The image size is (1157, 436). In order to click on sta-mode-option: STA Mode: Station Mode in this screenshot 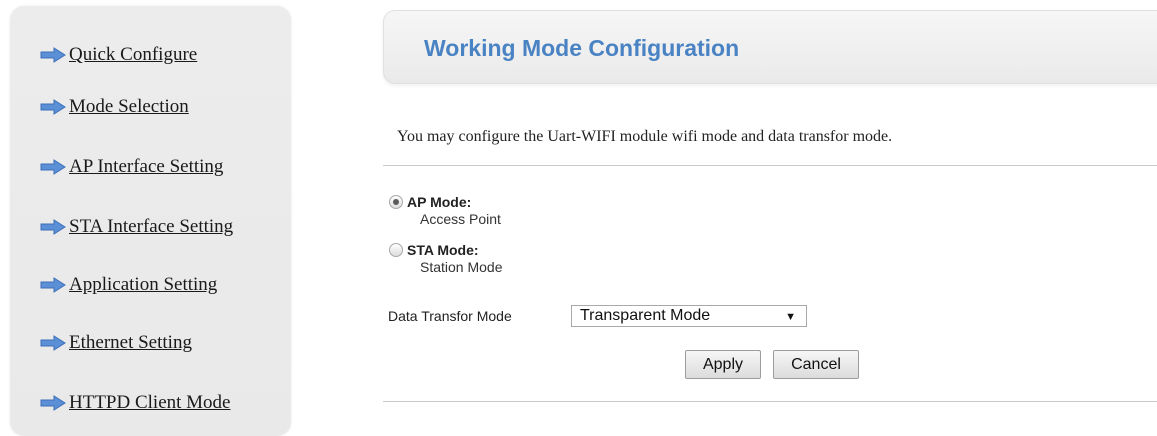, I will do `click(446, 259)`.